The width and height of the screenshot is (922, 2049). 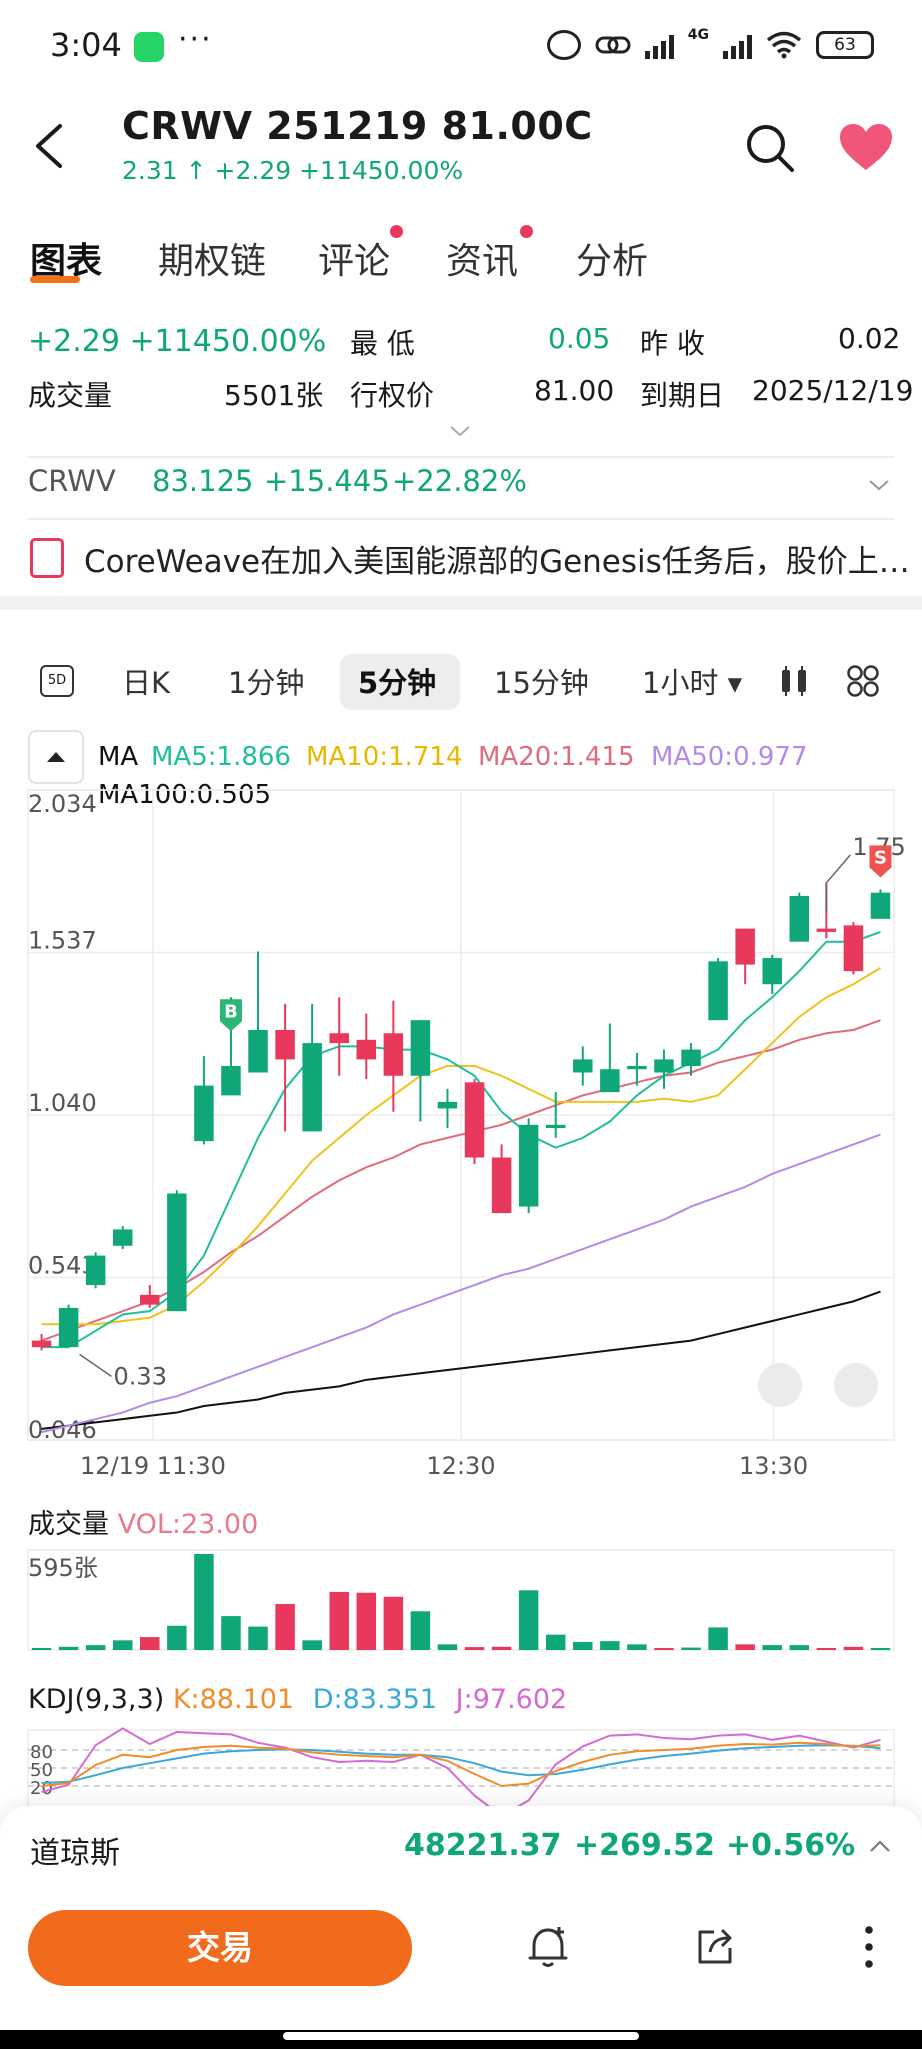 What do you see at coordinates (461, 46) in the screenshot?
I see `status-bar: 3:04 ··· 4G 63` at bounding box center [461, 46].